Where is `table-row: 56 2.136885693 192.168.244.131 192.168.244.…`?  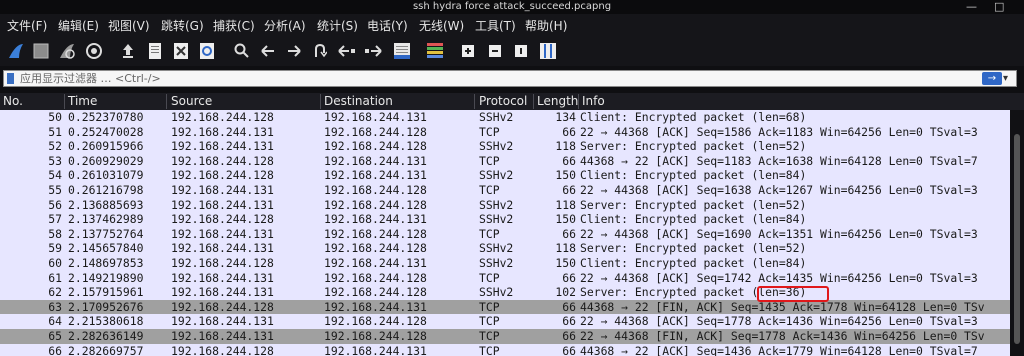 table-row: 56 2.136885693 192.168.244.131 192.168.244.… is located at coordinates (505, 205).